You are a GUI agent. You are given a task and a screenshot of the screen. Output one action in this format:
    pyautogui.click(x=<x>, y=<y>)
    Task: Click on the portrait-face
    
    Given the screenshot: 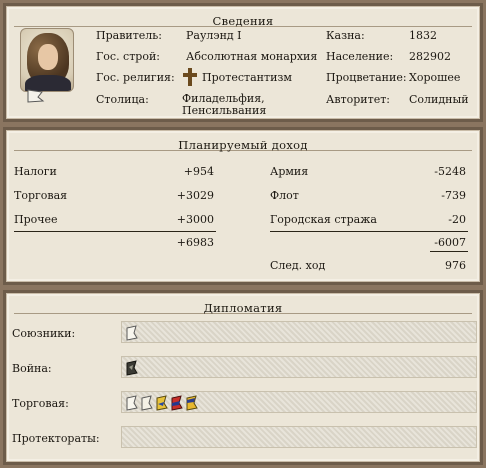 What is the action you would take?
    pyautogui.click(x=48, y=57)
    